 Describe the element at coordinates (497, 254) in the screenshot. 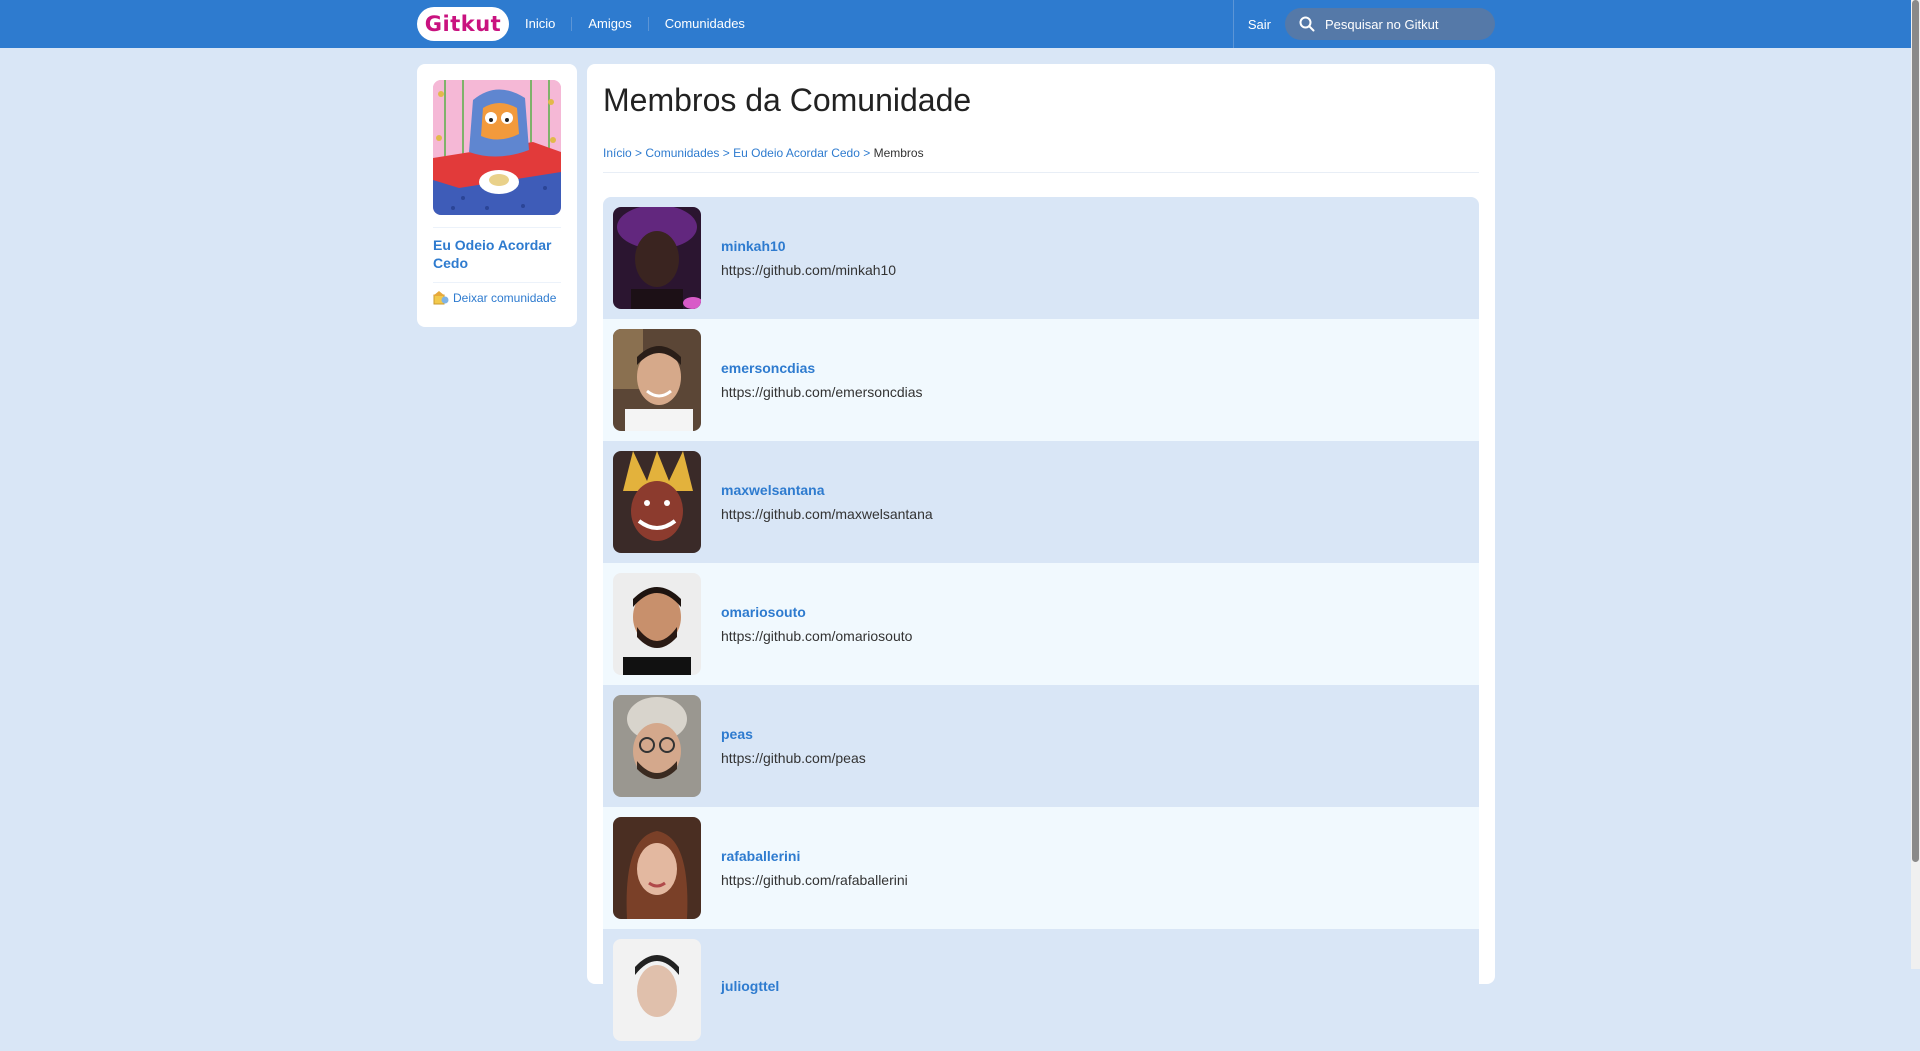

I see `community-name-link: Eu Odeio Acordar Cedo` at that location.